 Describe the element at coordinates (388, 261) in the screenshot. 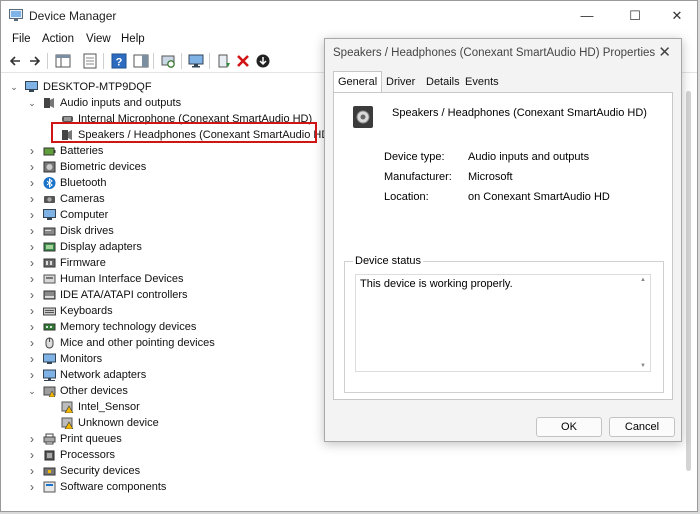

I see `device-status-label: Device status` at that location.